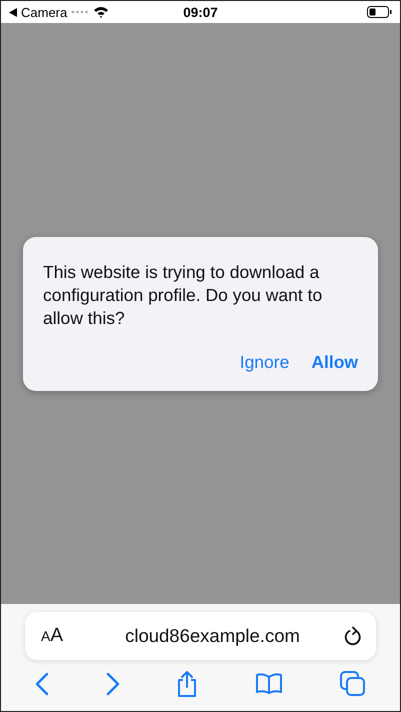  Describe the element at coordinates (183, 295) in the screenshot. I see `alert-message: This website is trying to download a configuration profile. Do you want to allow this?` at that location.